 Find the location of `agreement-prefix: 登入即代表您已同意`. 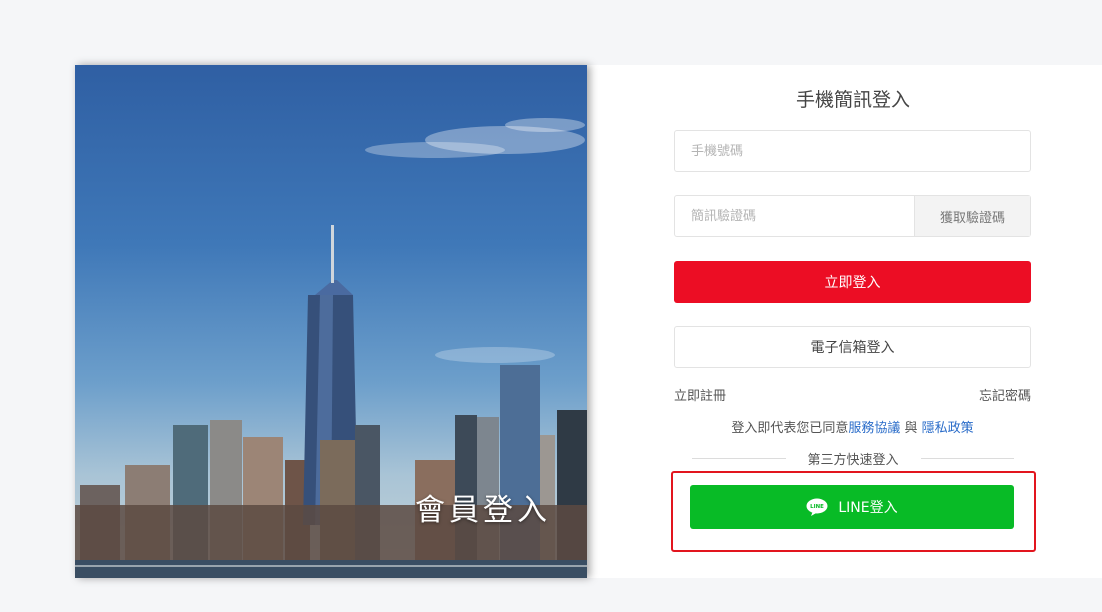

agreement-prefix: 登入即代表您已同意 is located at coordinates (790, 428).